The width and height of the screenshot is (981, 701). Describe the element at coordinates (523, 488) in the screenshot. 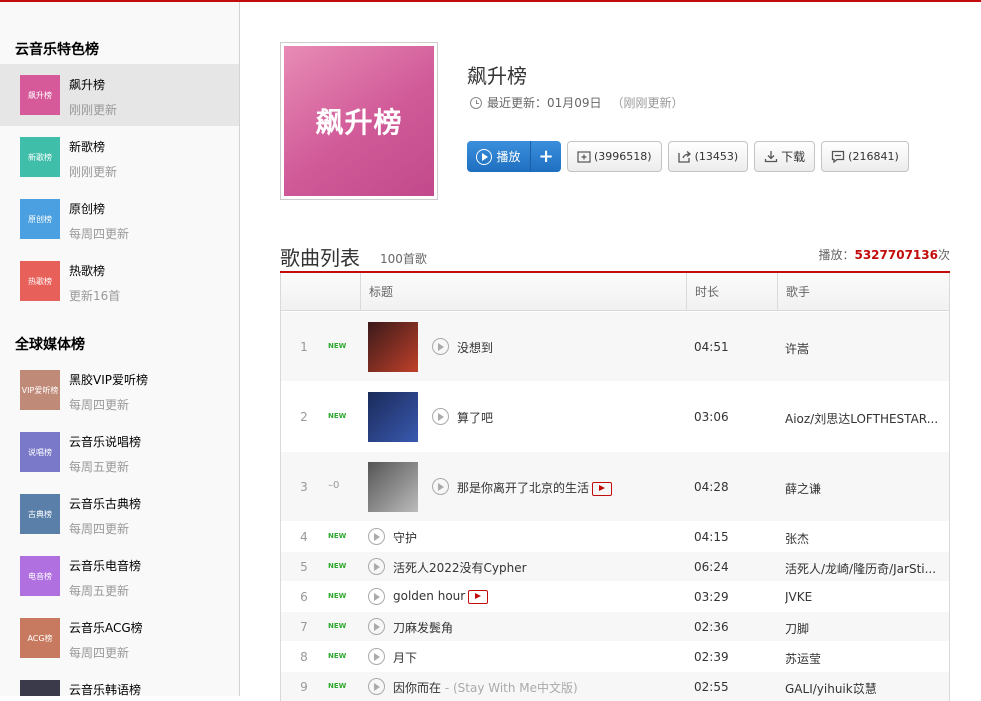

I see `song-title: 那是你离开了北京的生活` at that location.